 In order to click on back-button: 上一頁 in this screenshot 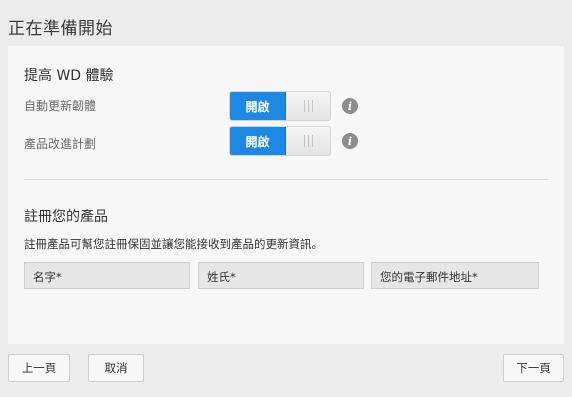, I will do `click(39, 368)`.